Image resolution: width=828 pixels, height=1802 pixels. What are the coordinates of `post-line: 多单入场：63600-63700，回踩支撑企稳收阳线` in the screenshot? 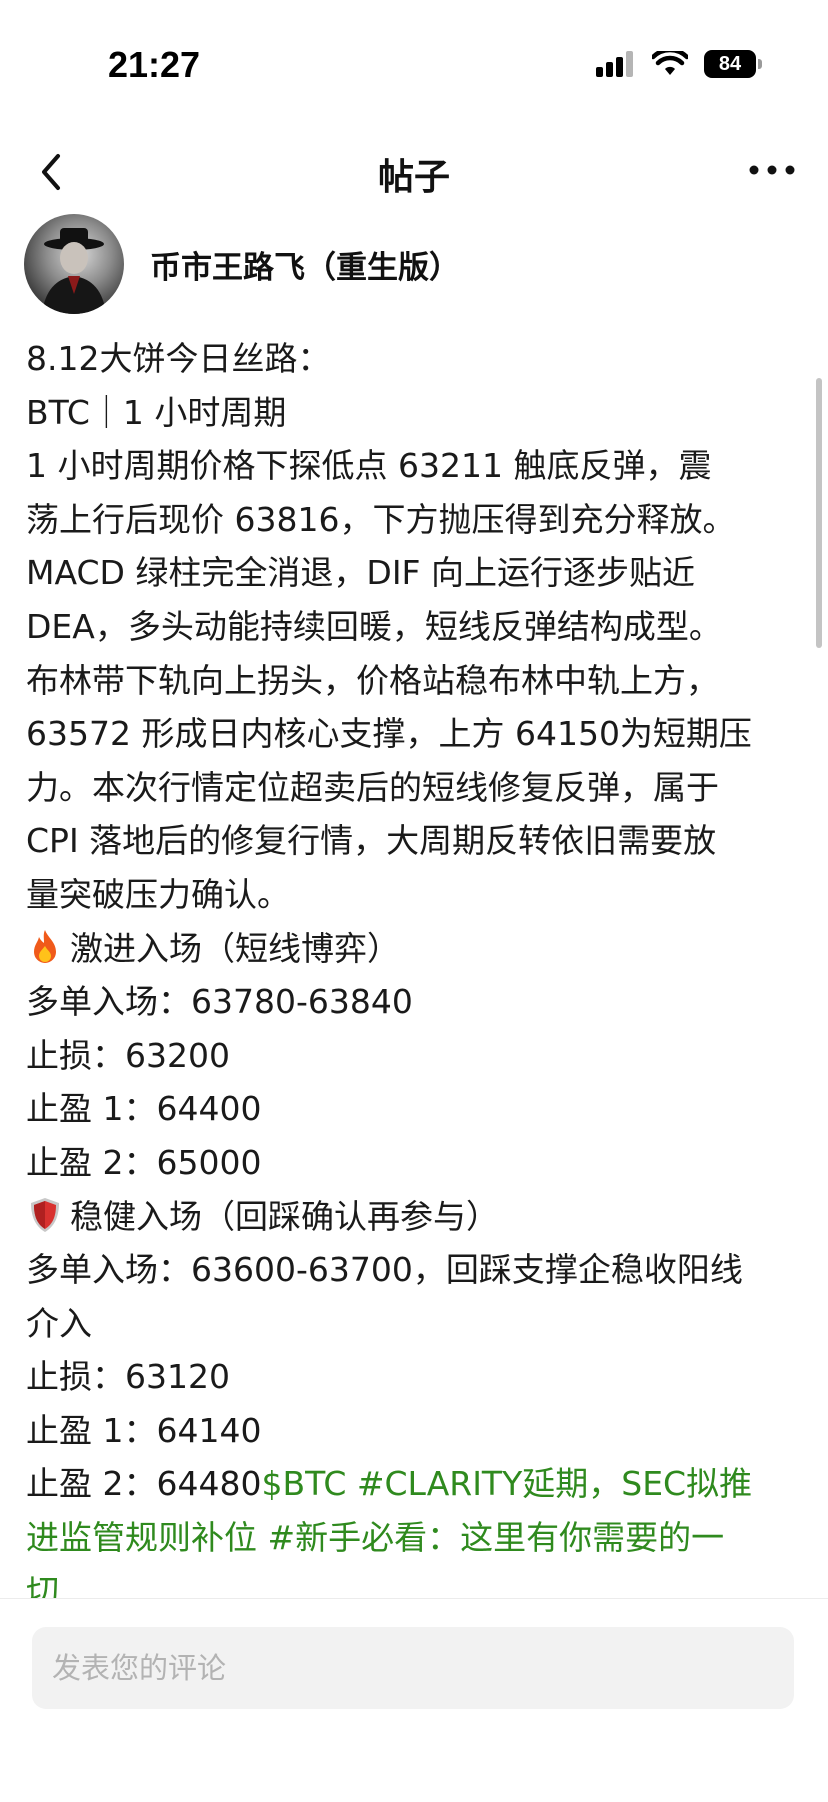 It's located at (384, 1270).